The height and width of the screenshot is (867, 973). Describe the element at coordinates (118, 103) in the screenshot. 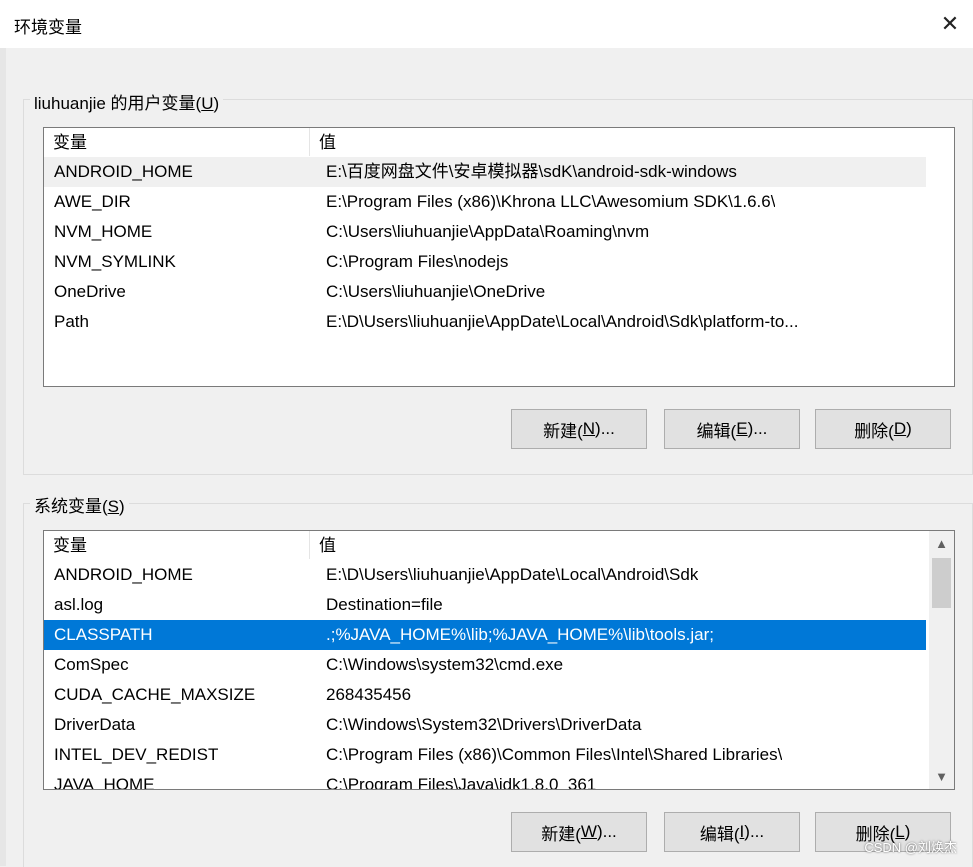

I see `user-vars-label-prefix: liuhuanjie 的用户变量(` at that location.